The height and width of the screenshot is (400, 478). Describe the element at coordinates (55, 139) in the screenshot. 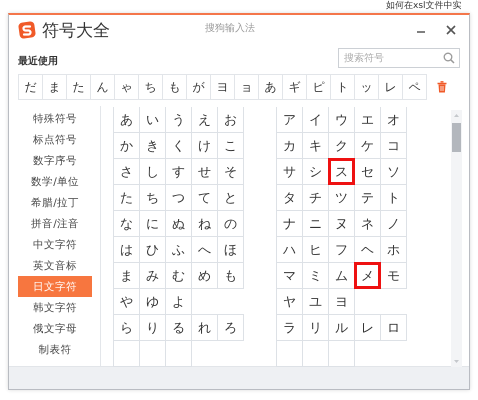

I see `category-item: 标点符号` at that location.